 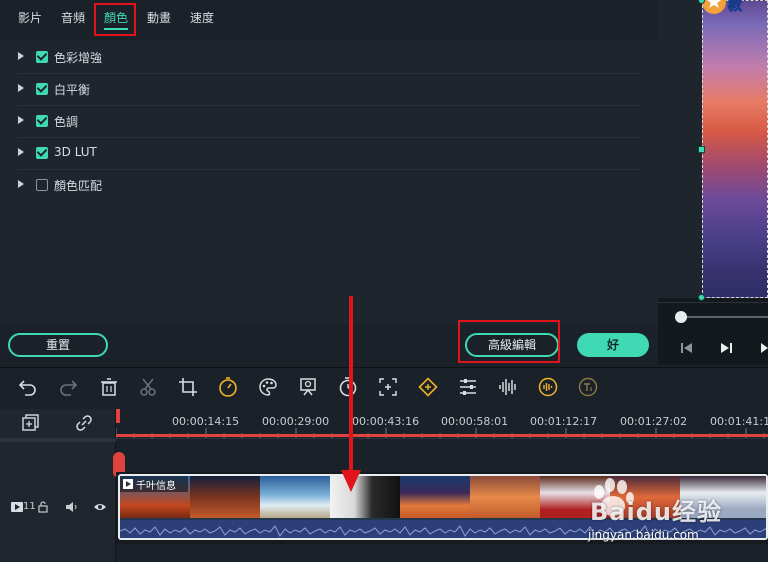 What do you see at coordinates (548, 387) in the screenshot?
I see `audio-ducking-icon` at bounding box center [548, 387].